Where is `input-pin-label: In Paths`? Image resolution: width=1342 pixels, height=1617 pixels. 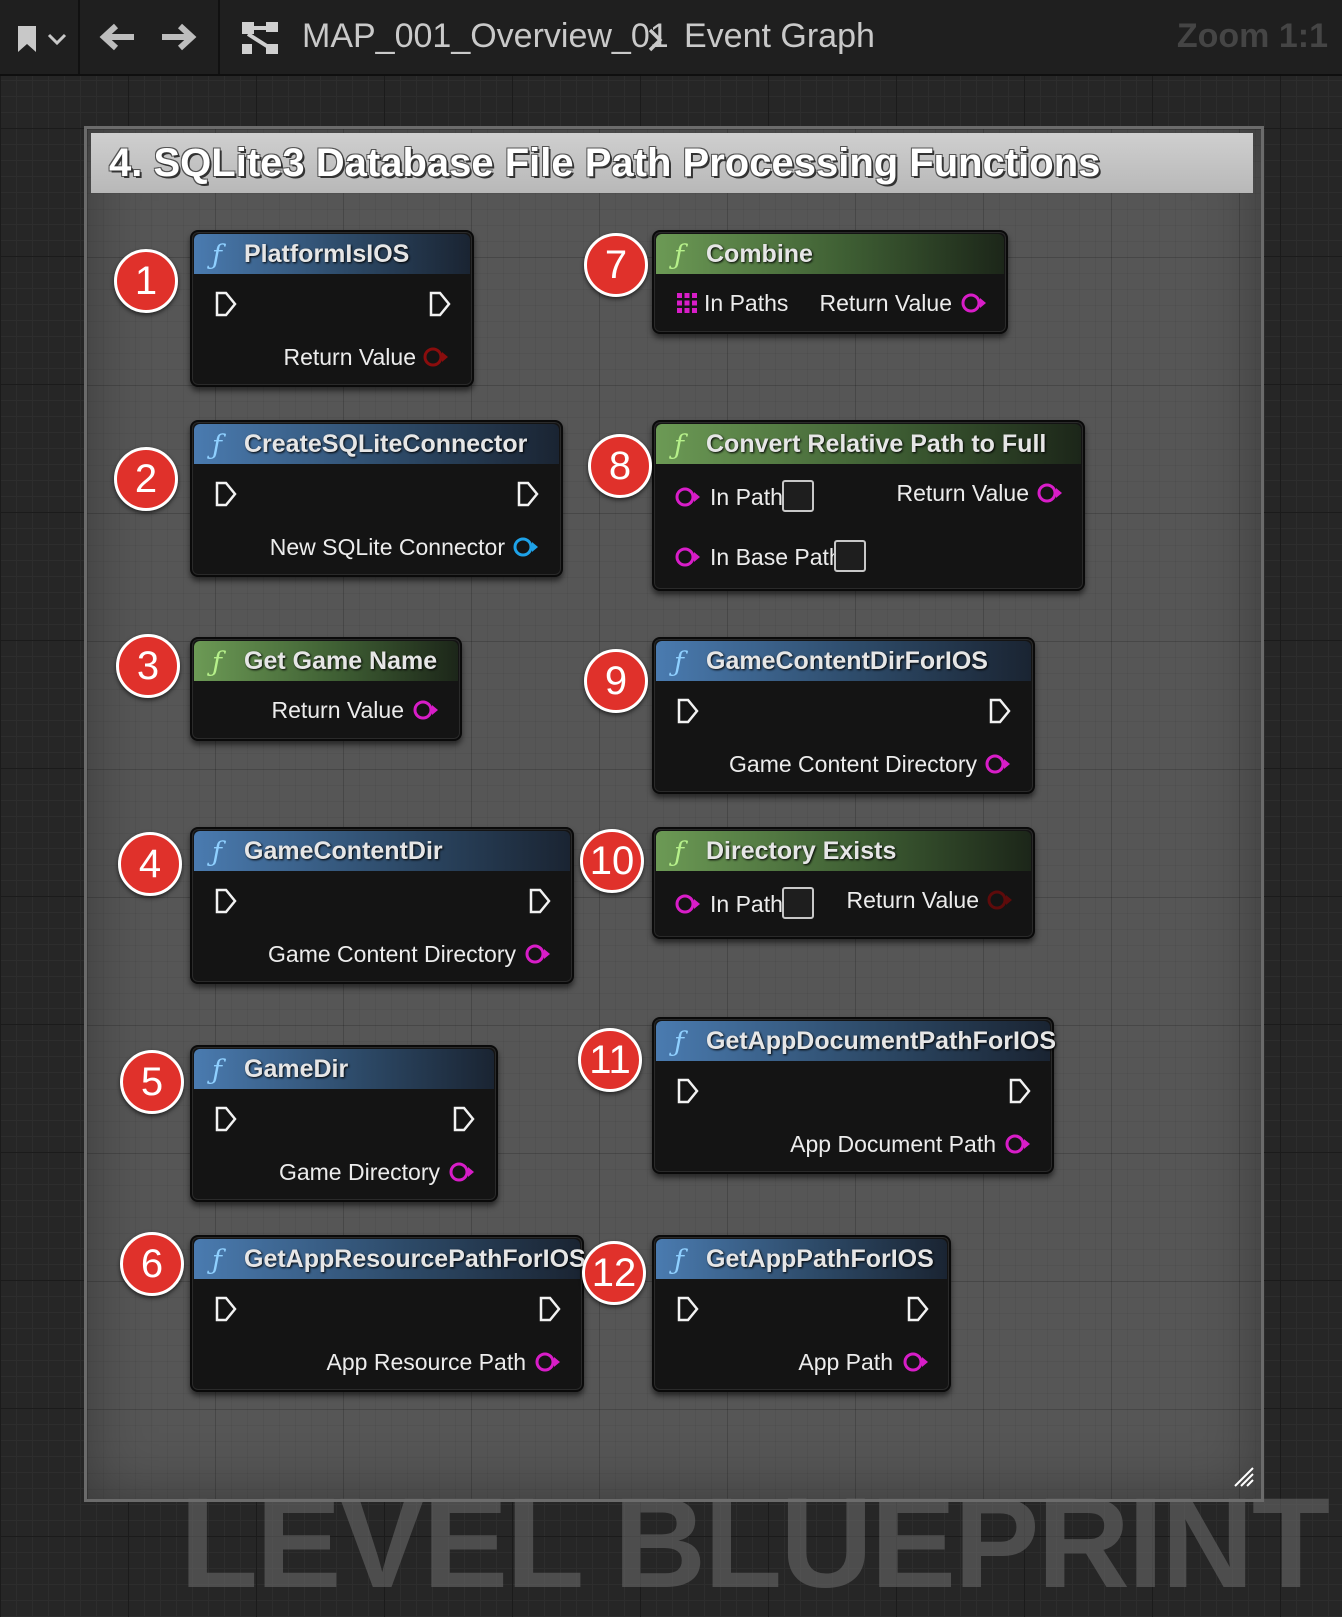
input-pin-label: In Paths is located at coordinates (746, 303).